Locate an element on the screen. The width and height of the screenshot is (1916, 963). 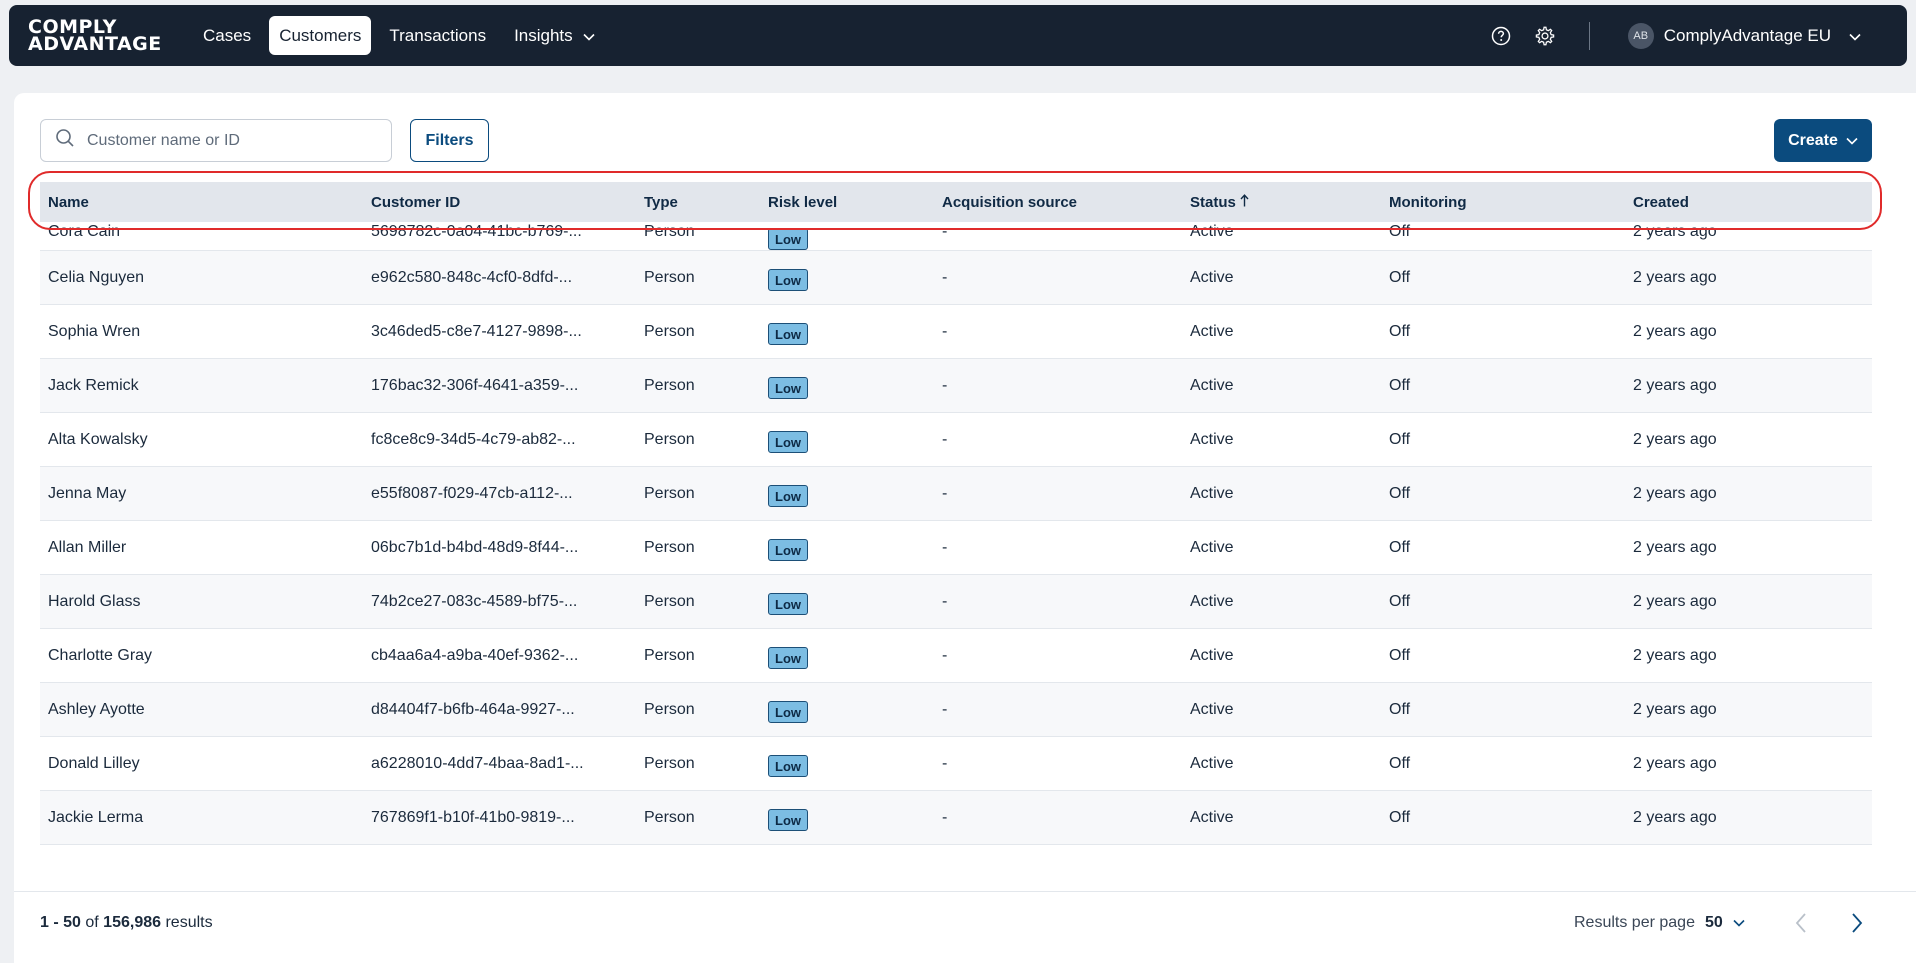
column-header-acquisition-source: Acquisition source is located at coordinates (1058, 202).